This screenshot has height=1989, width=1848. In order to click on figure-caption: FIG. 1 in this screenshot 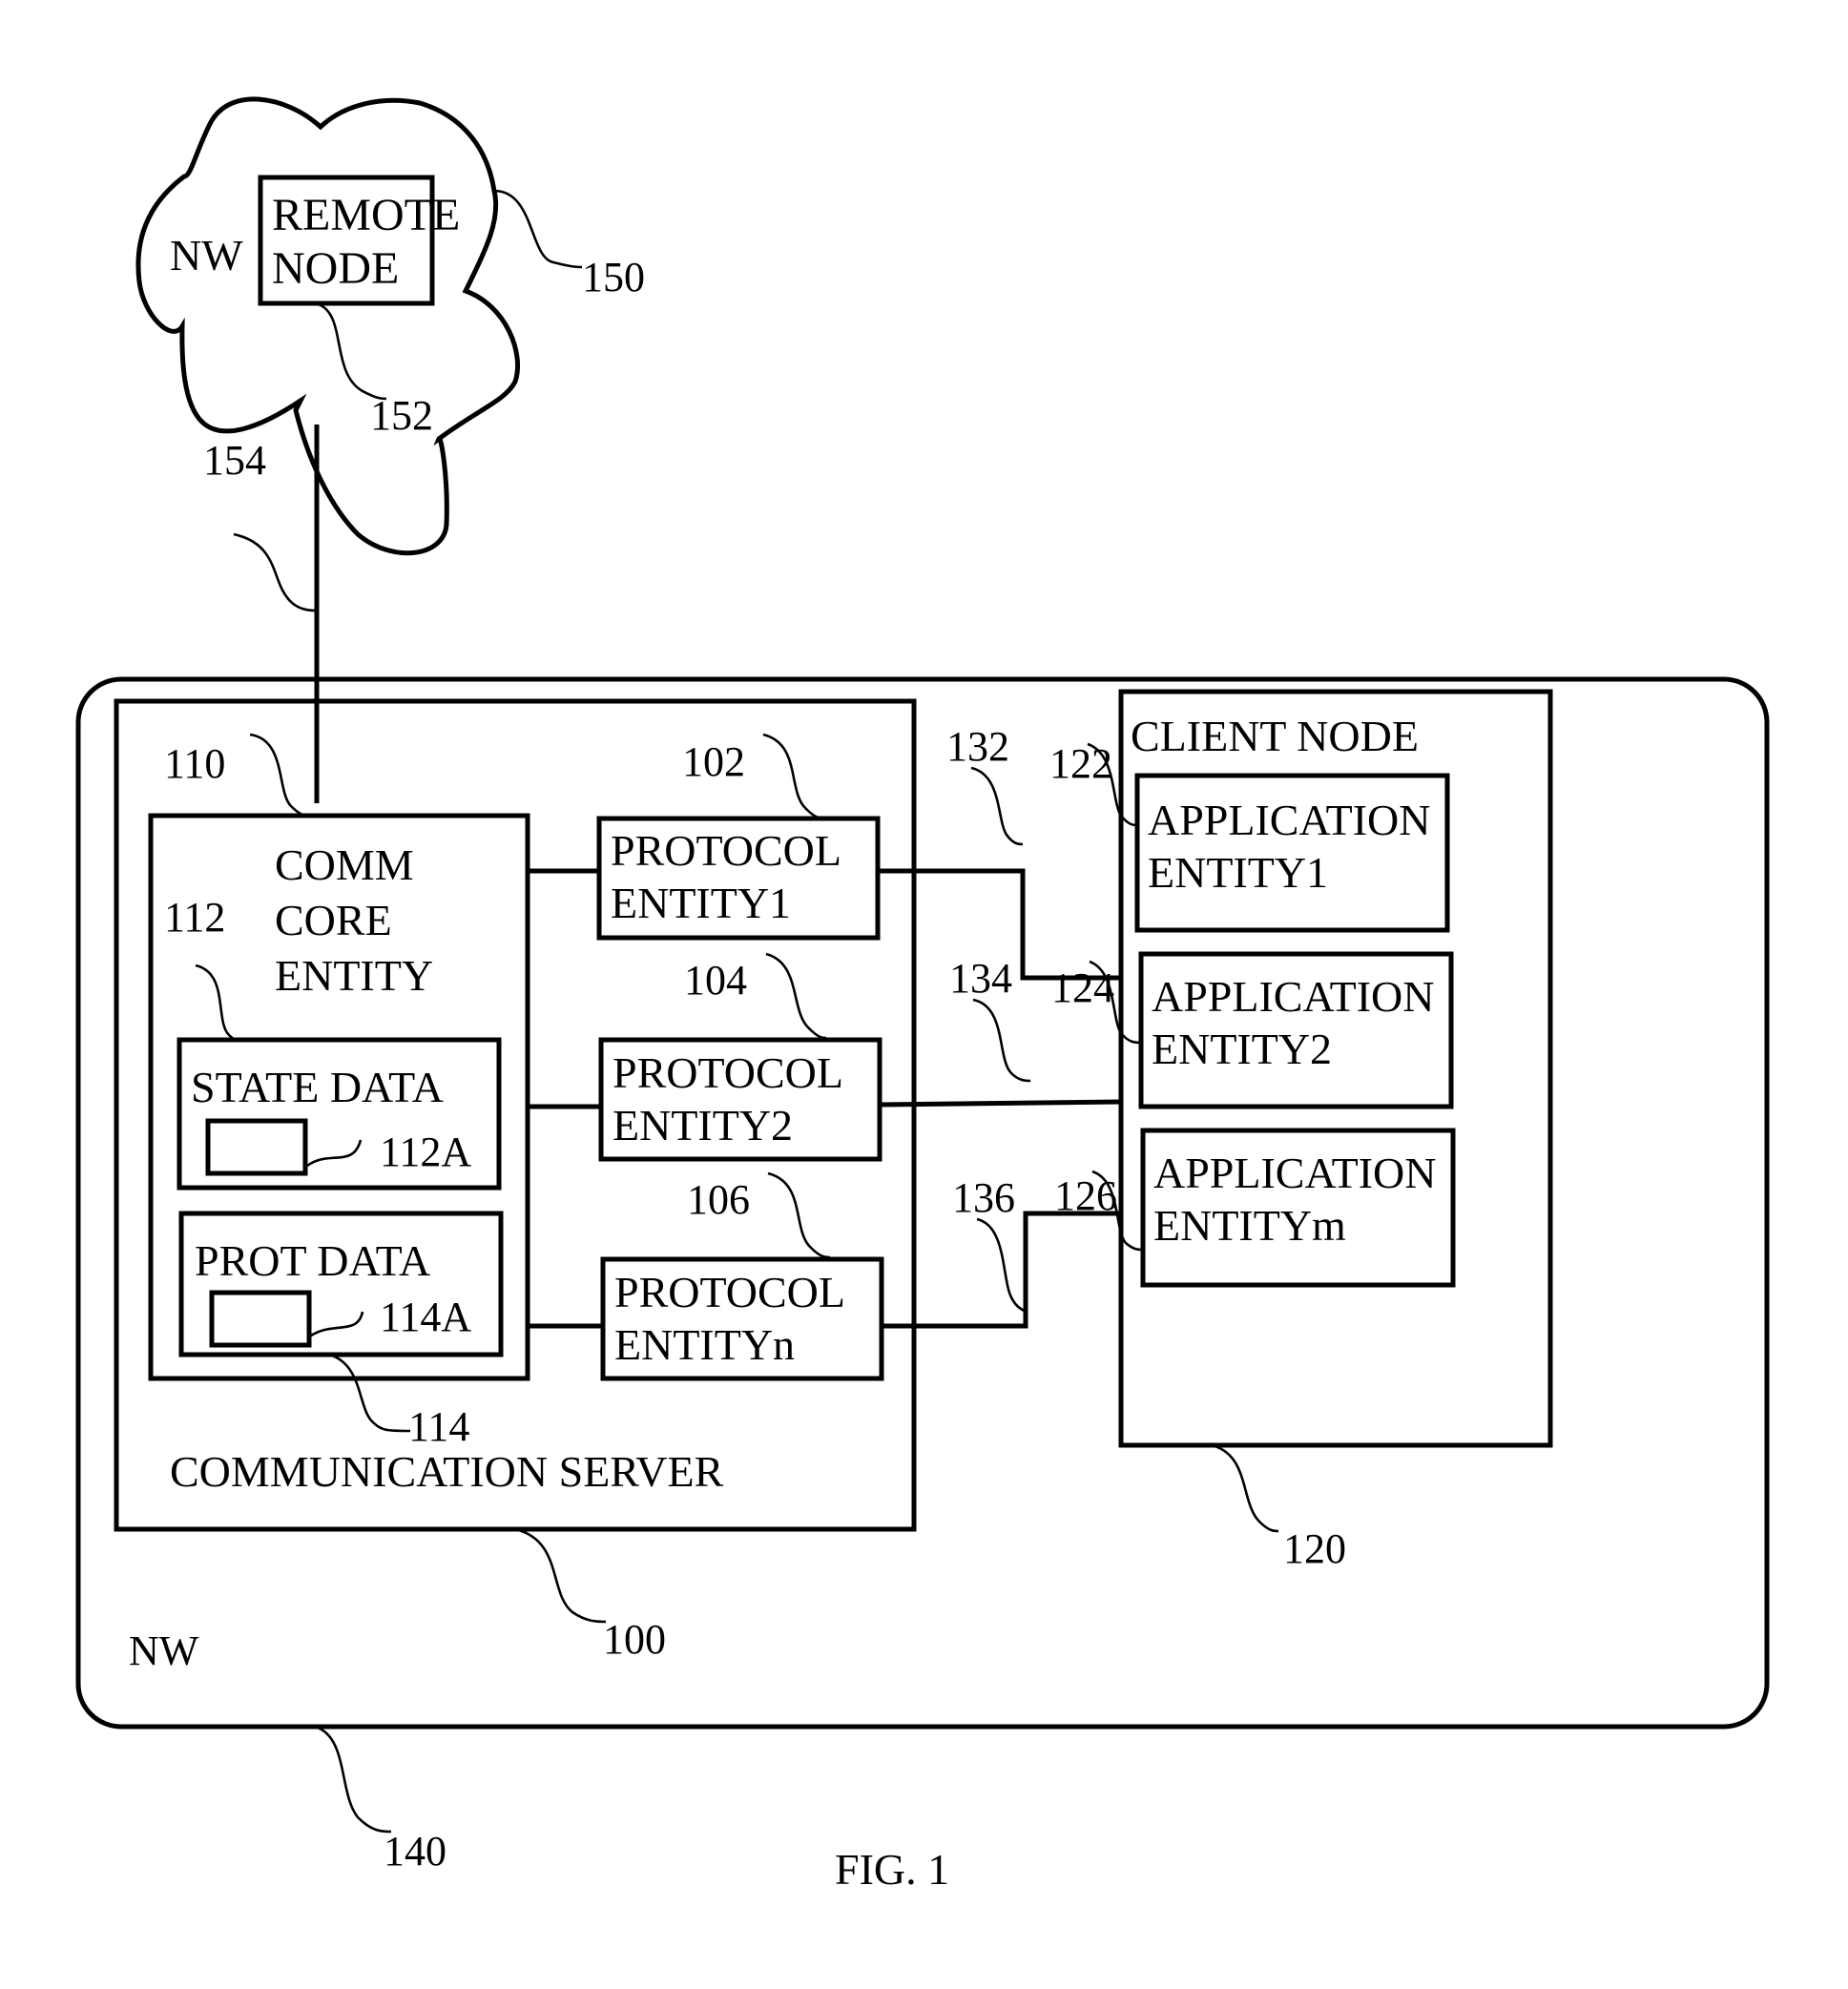, I will do `click(892, 1870)`.